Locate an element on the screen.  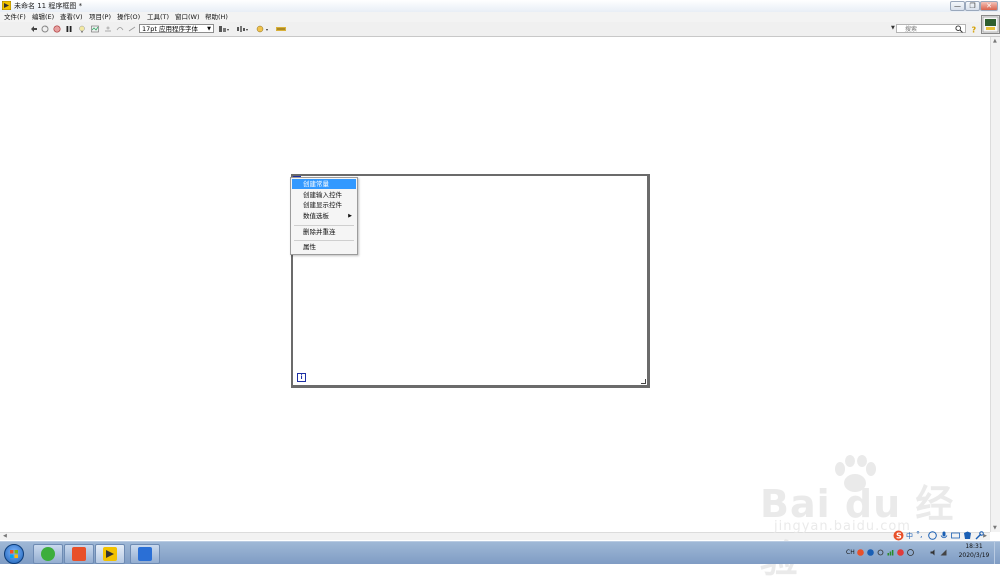
taskbar: CH is located at coordinates (500, 552).